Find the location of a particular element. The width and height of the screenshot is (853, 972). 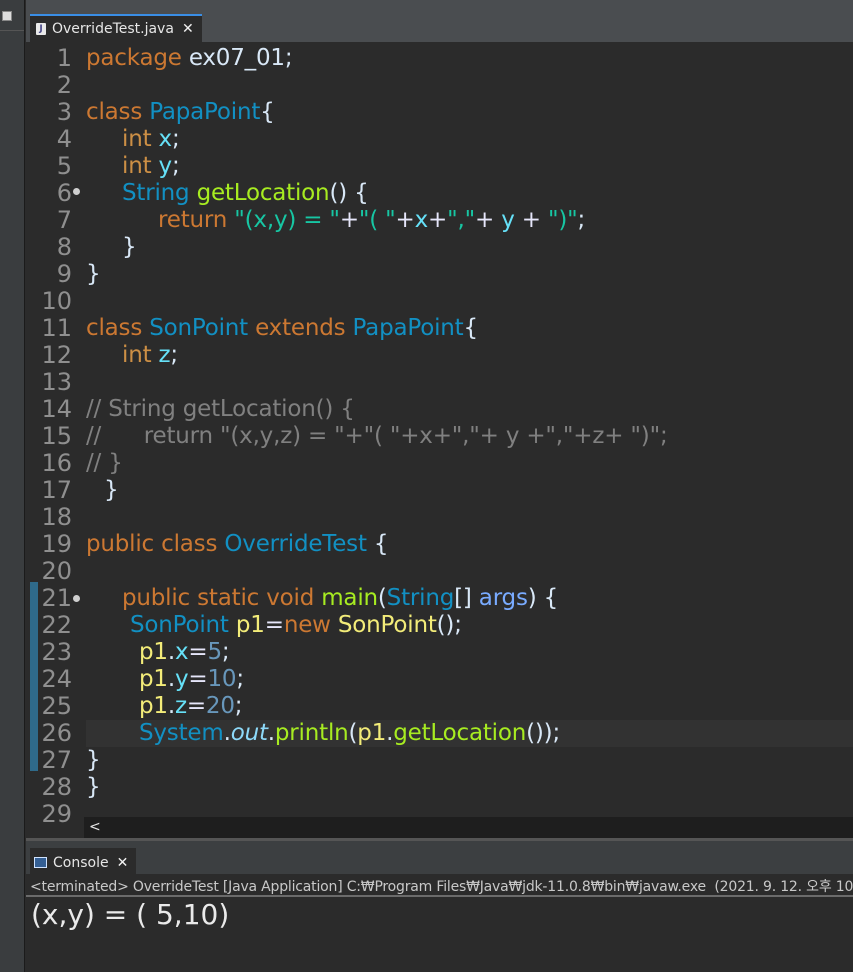

code-token: main is located at coordinates (349, 598).